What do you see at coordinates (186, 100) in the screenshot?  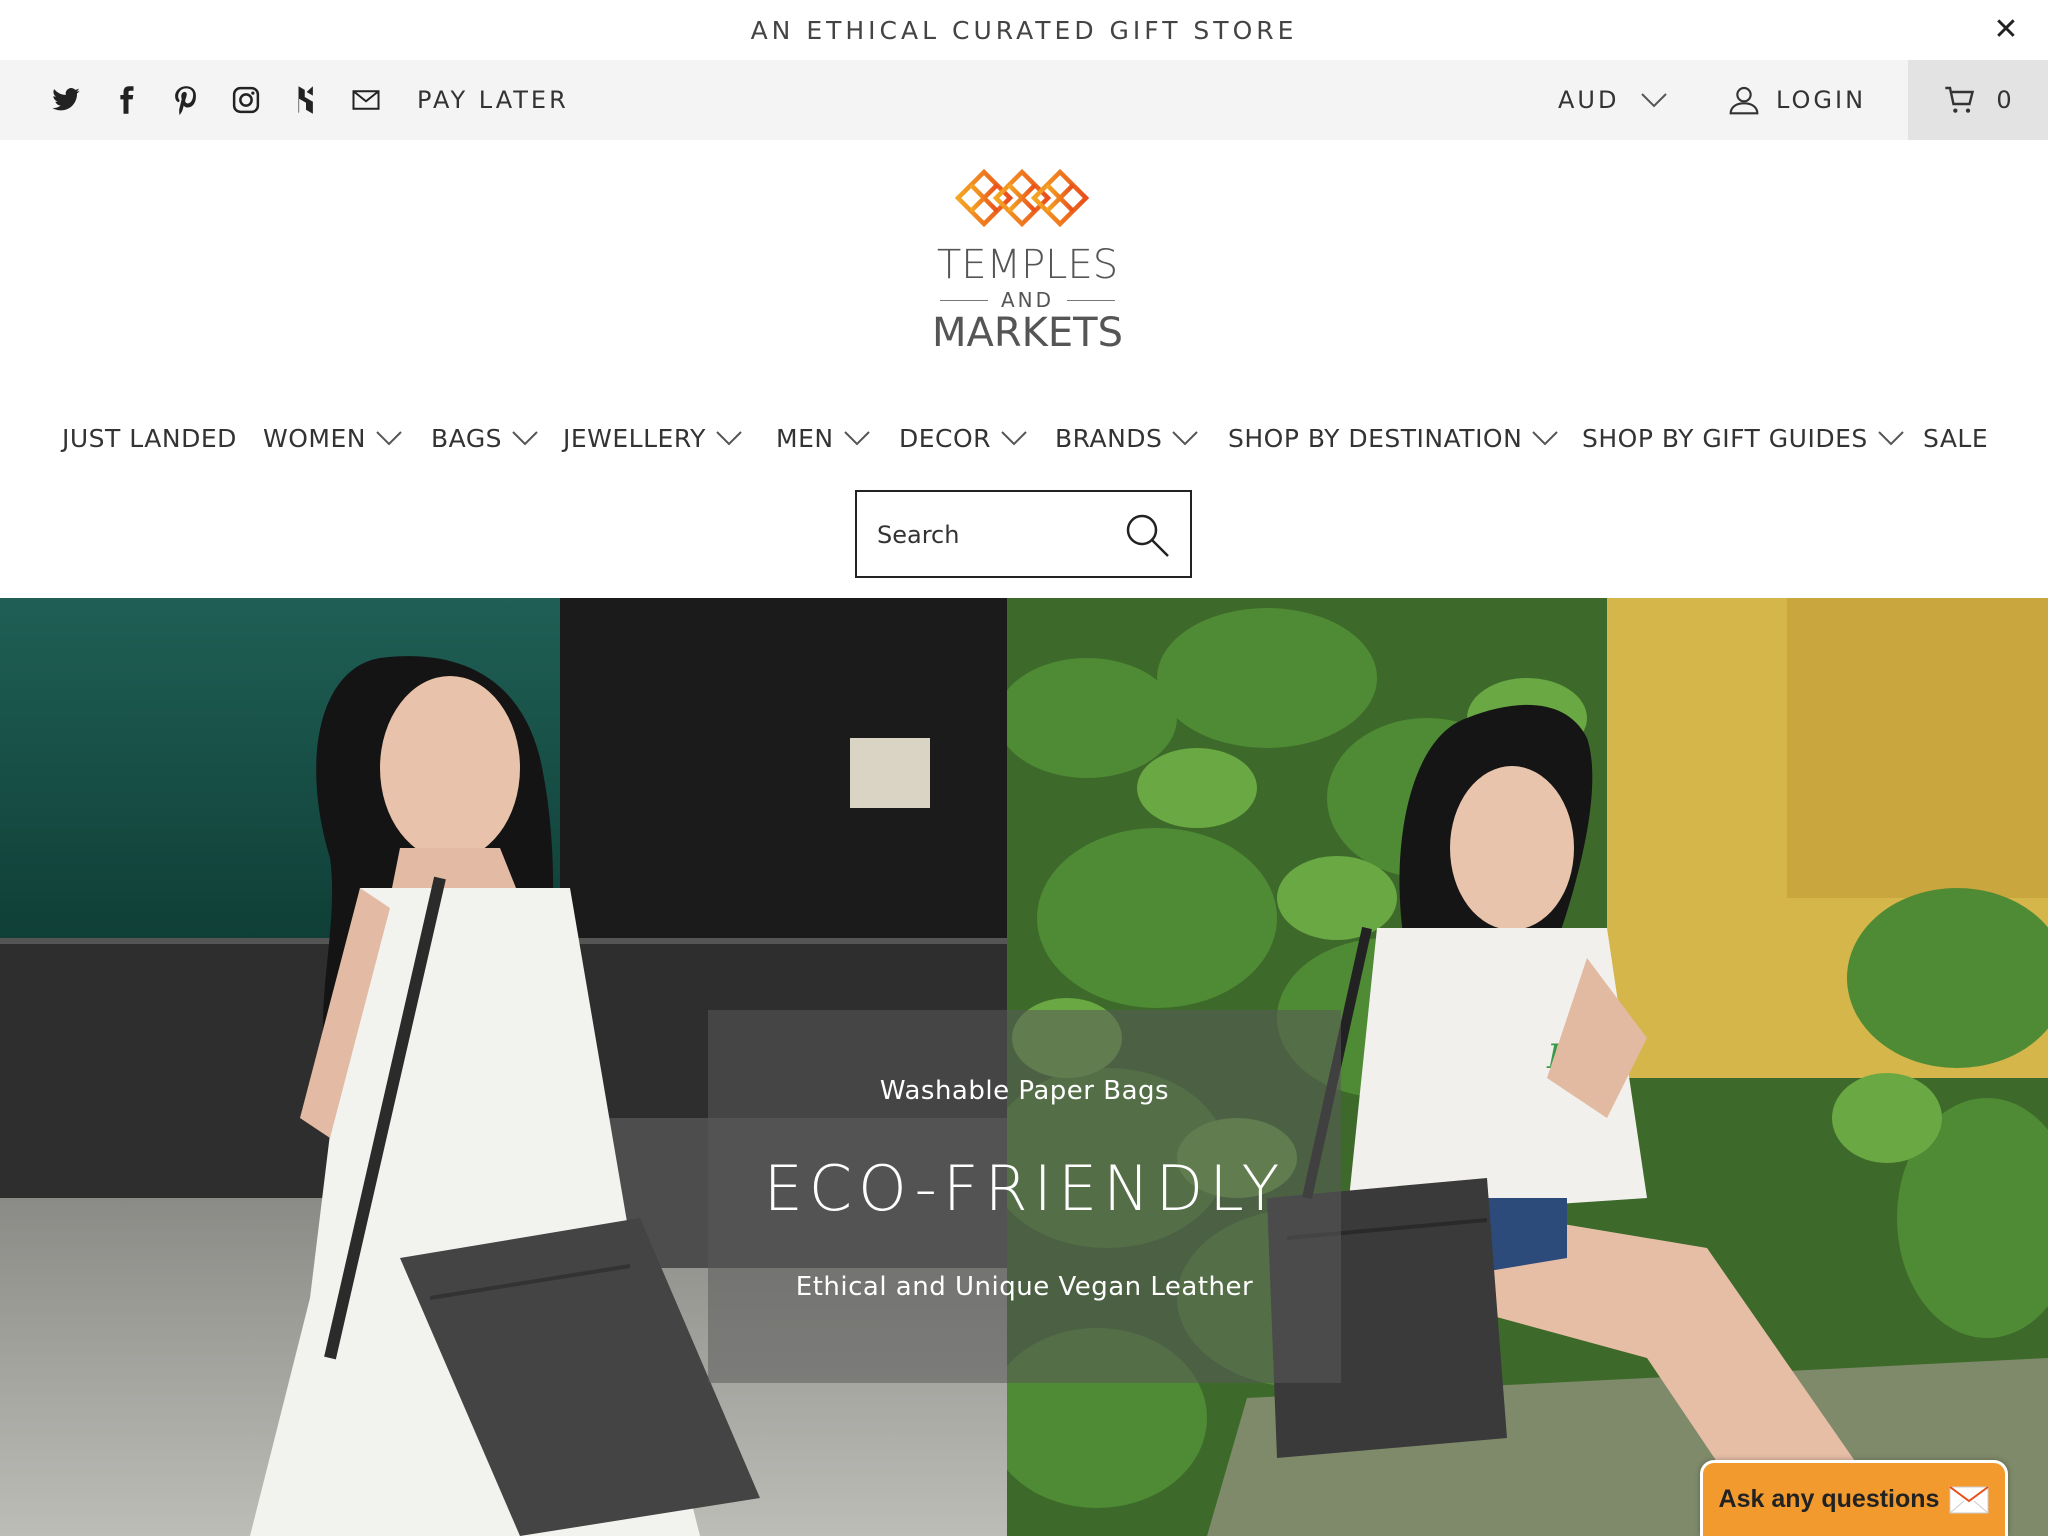 I see `pinterest-icon` at bounding box center [186, 100].